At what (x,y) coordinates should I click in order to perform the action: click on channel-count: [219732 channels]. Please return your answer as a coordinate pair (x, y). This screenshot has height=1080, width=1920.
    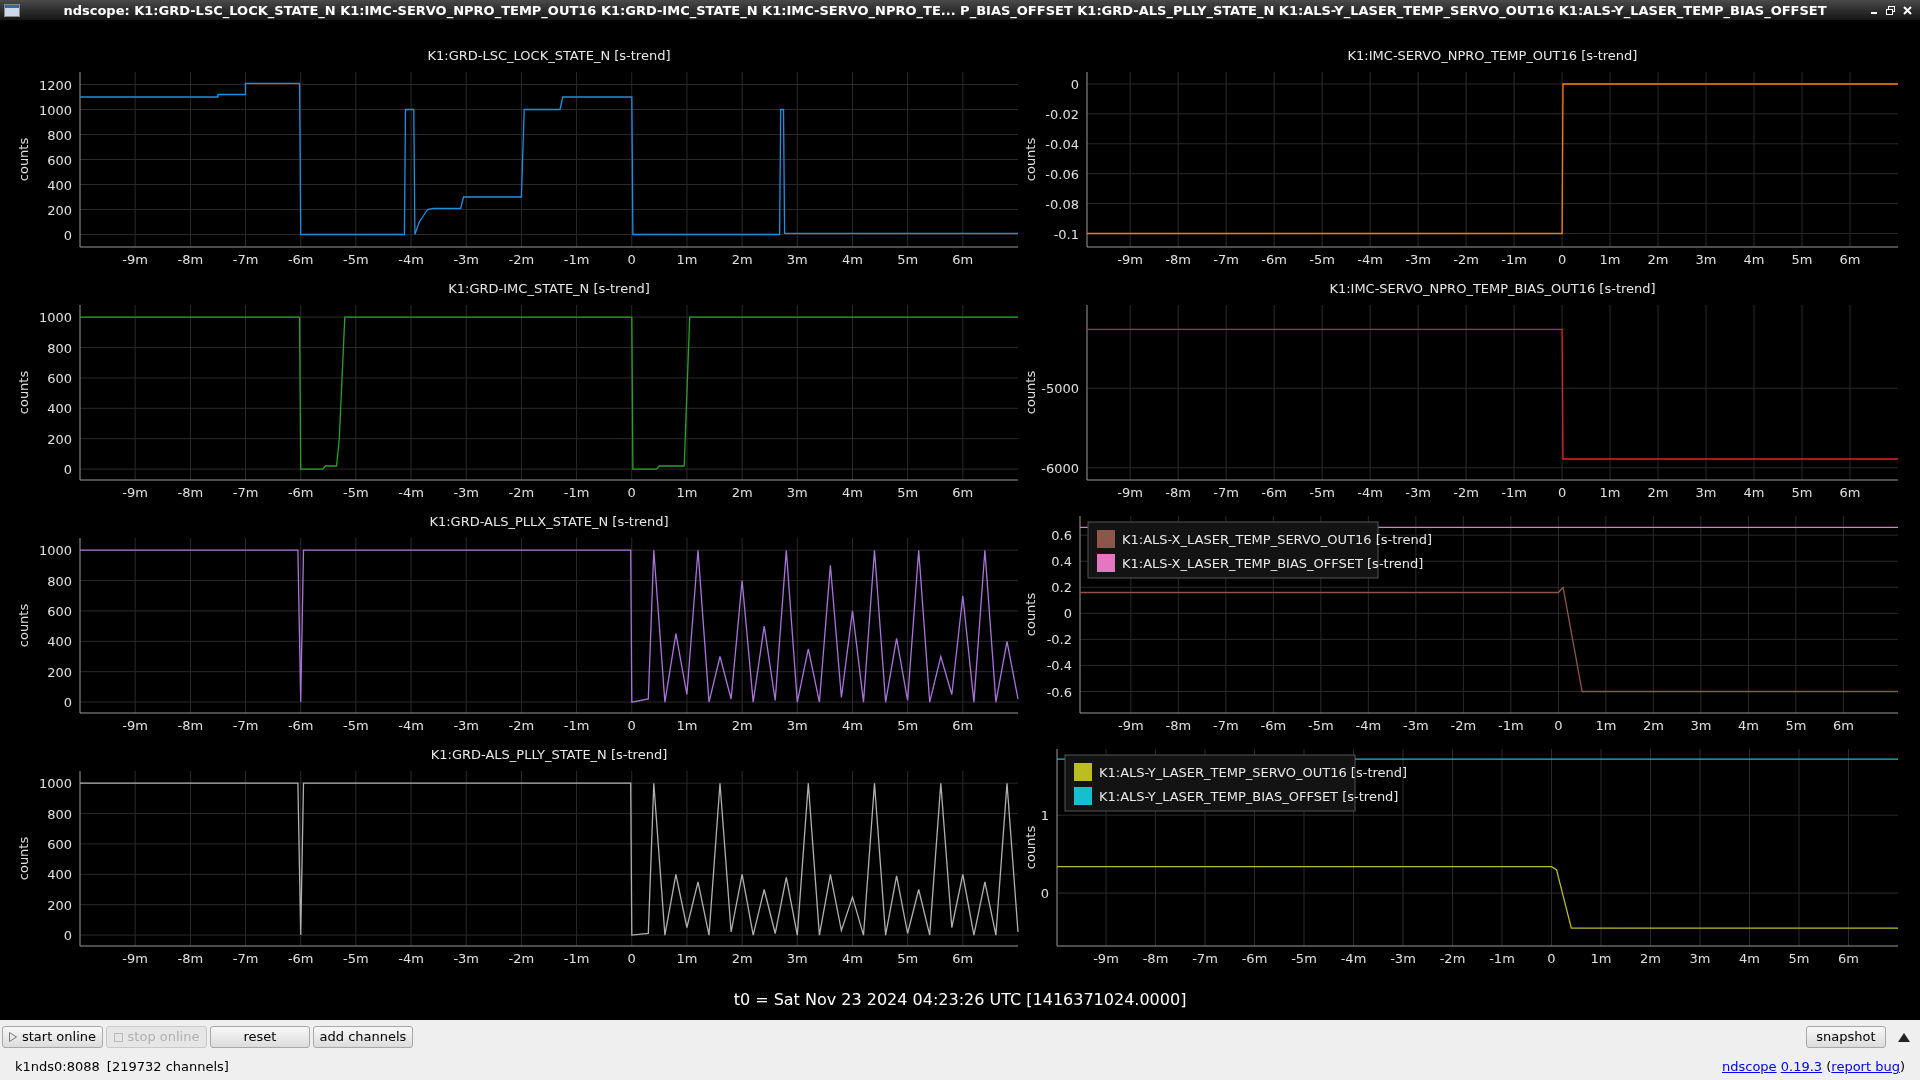
    Looking at the image, I should click on (167, 1067).